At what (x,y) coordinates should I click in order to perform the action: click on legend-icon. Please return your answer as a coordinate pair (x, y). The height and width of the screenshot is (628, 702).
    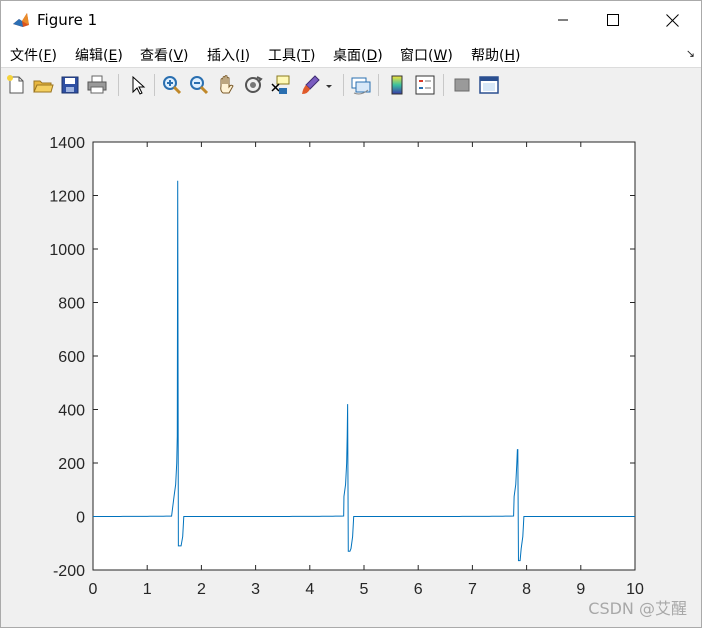
    Looking at the image, I should click on (425, 85).